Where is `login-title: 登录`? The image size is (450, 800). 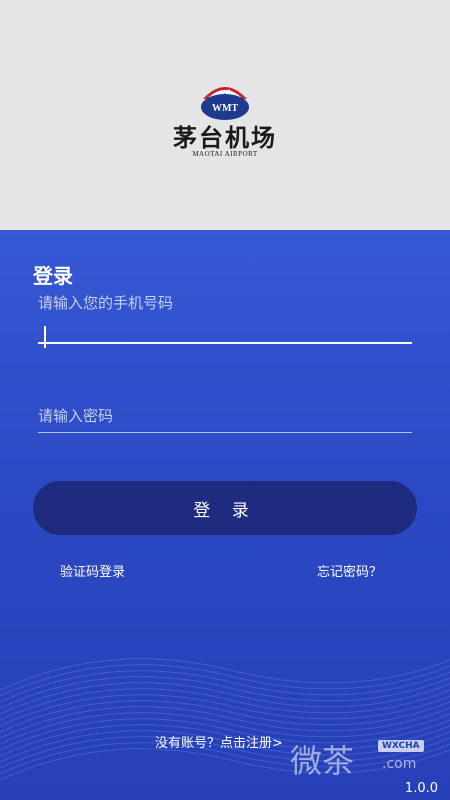 login-title: 登录 is located at coordinates (53, 276).